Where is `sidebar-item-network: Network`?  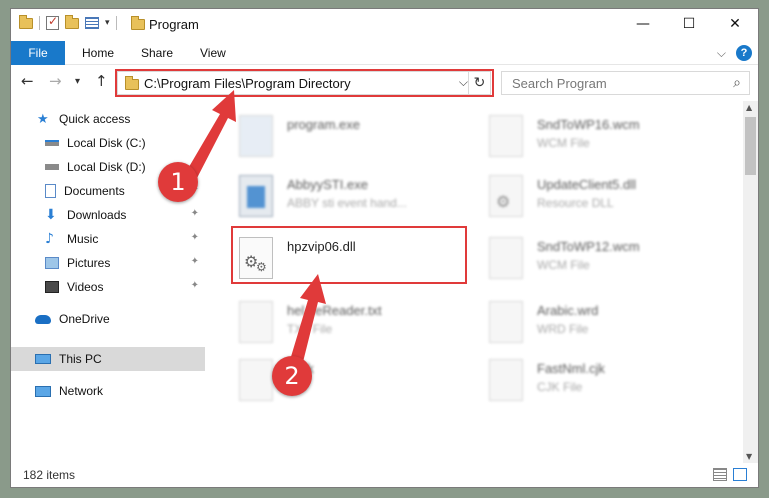 sidebar-item-network: Network is located at coordinates (108, 391).